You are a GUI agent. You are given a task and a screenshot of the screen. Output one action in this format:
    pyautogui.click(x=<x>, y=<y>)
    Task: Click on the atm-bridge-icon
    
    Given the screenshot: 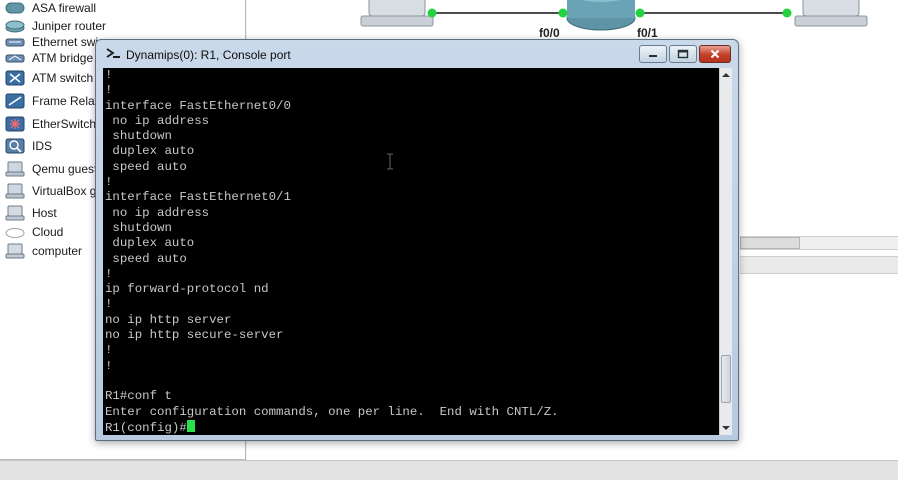 What is the action you would take?
    pyautogui.click(x=15, y=58)
    